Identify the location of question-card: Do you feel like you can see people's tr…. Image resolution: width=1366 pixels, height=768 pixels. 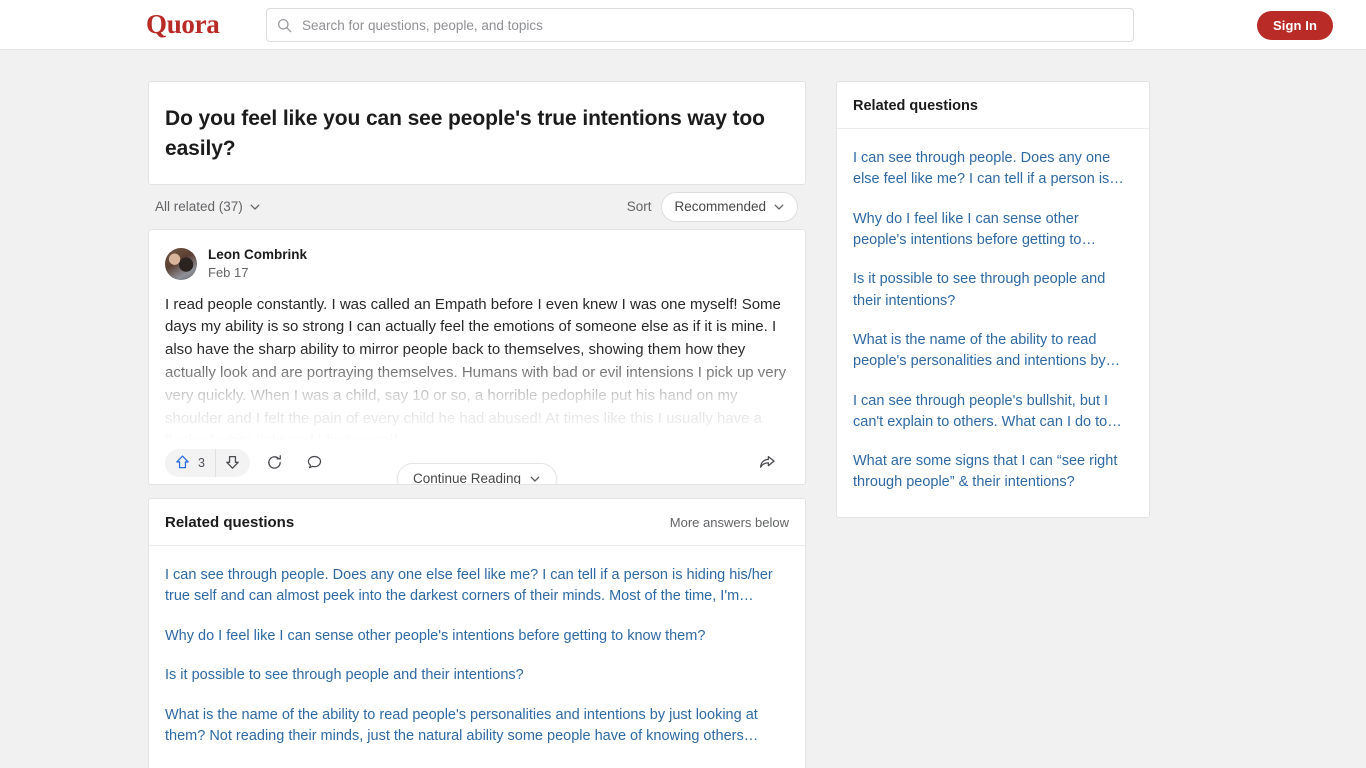
(477, 133).